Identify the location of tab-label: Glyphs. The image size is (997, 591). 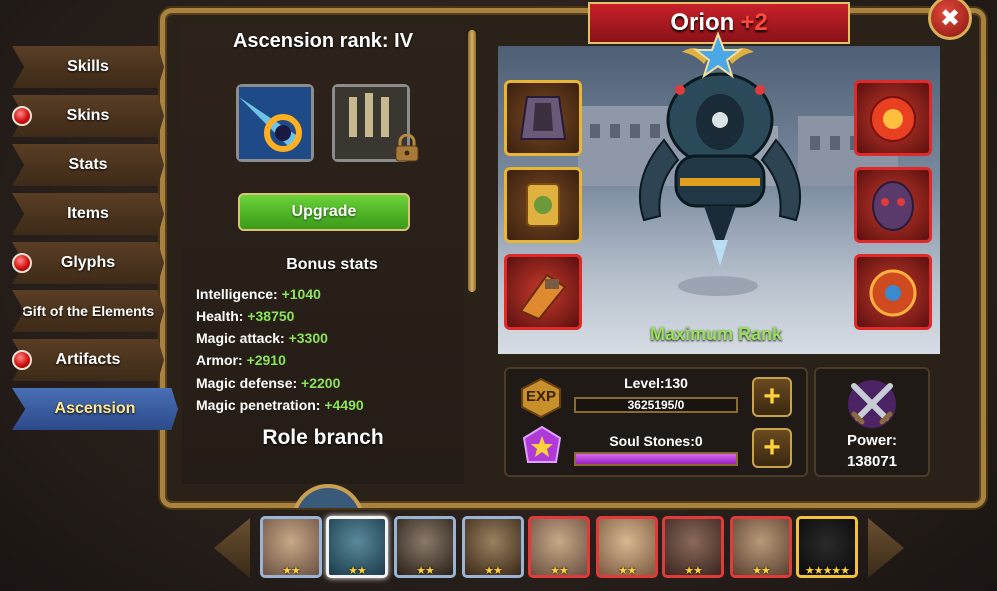
(88, 262).